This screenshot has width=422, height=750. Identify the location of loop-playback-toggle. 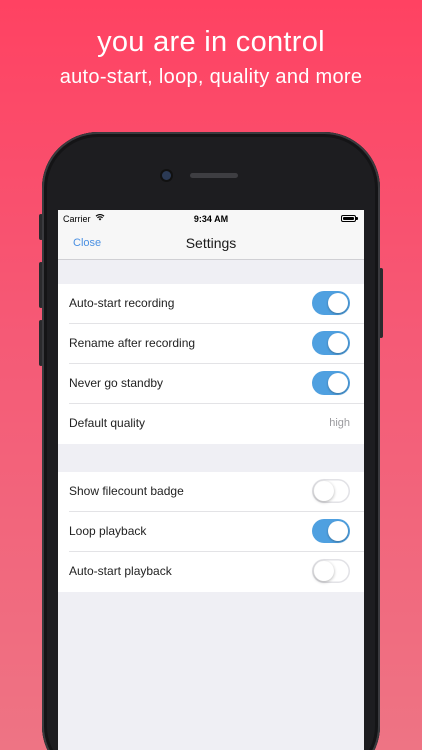
(331, 531).